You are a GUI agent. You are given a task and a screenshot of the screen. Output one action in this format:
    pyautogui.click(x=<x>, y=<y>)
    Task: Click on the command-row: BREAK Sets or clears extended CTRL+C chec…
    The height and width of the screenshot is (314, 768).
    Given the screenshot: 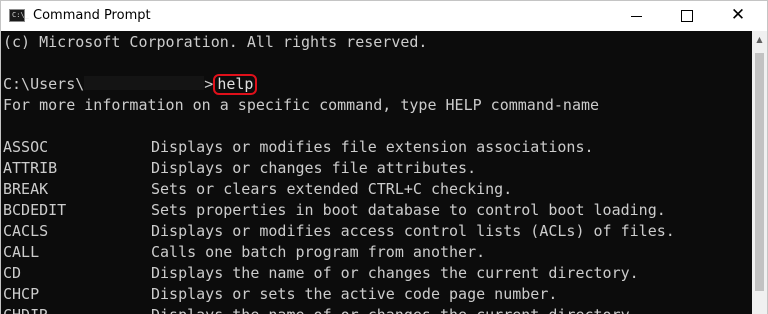 What is the action you would take?
    pyautogui.click(x=257, y=178)
    